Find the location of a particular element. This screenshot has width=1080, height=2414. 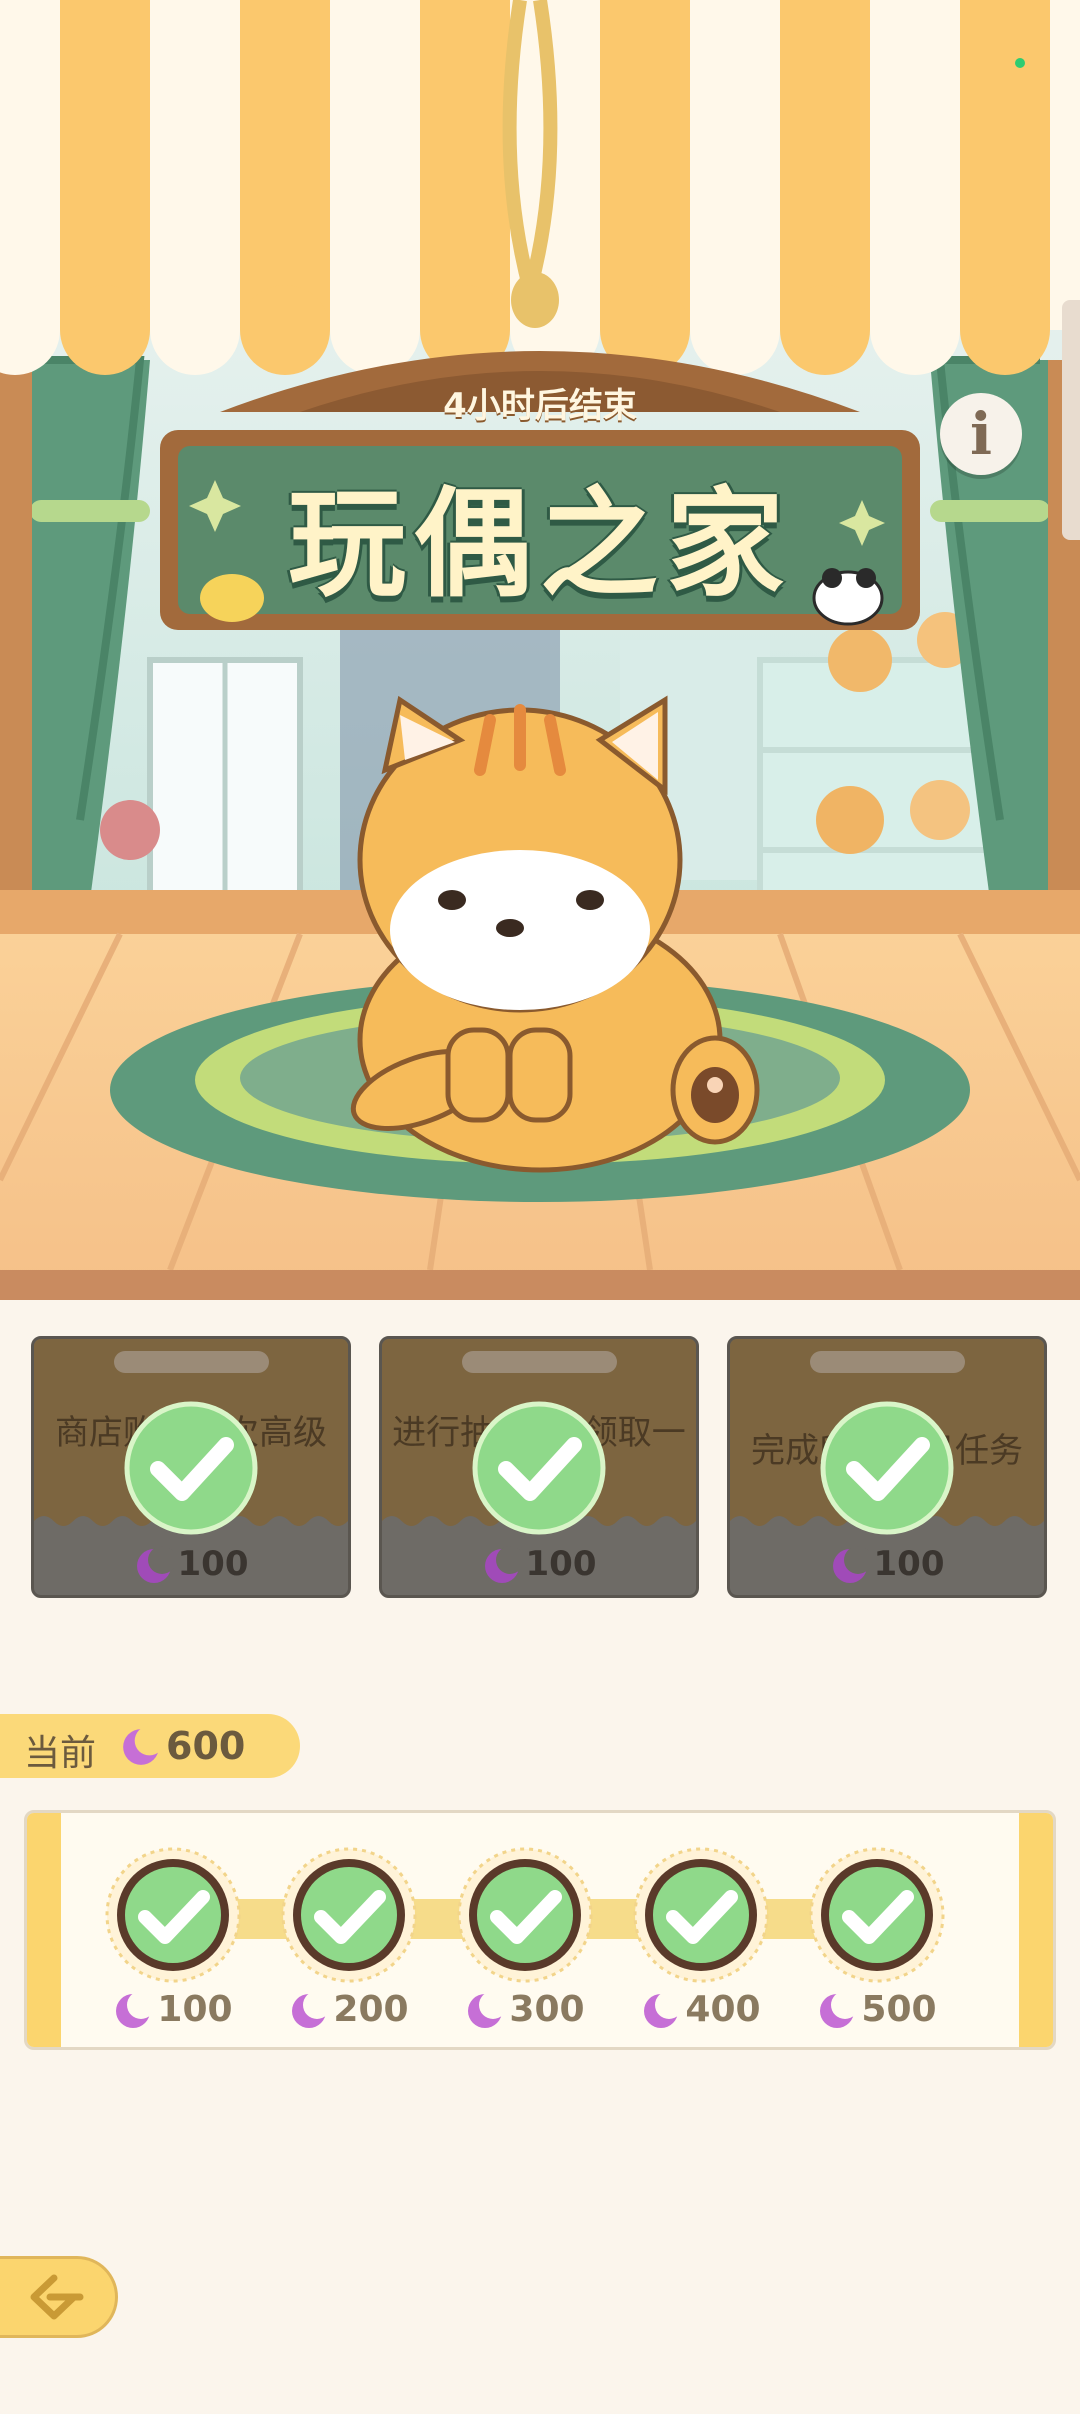

back-arrow-icon is located at coordinates (56, 2297).